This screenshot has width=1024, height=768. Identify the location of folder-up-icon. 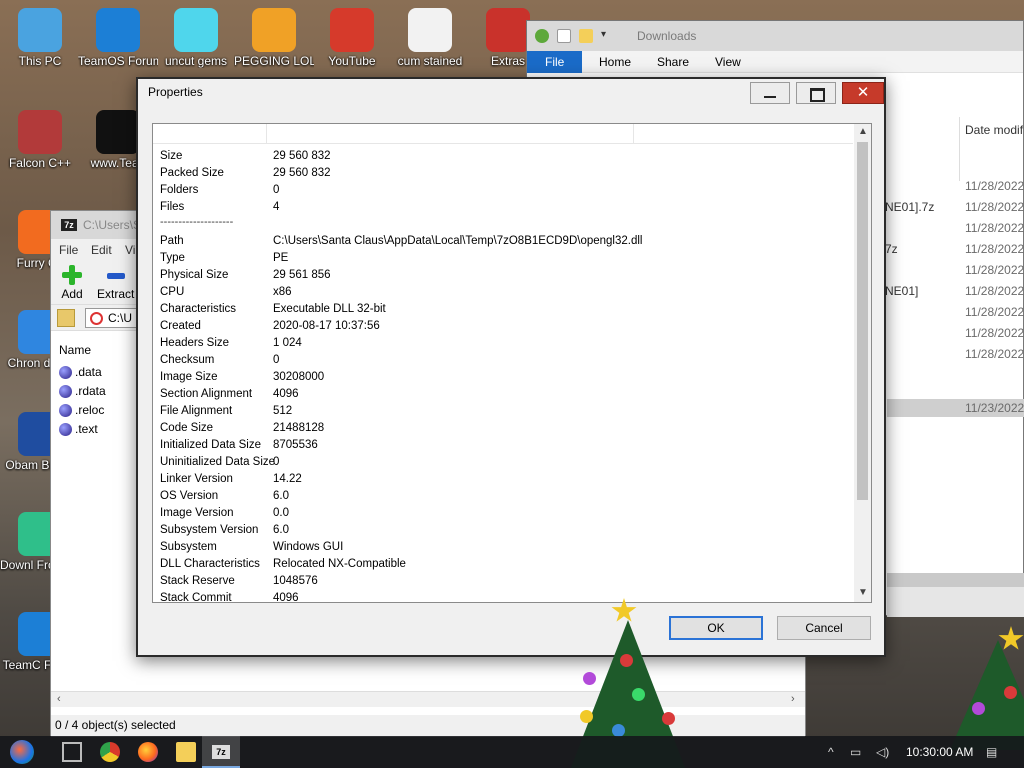
(66, 318).